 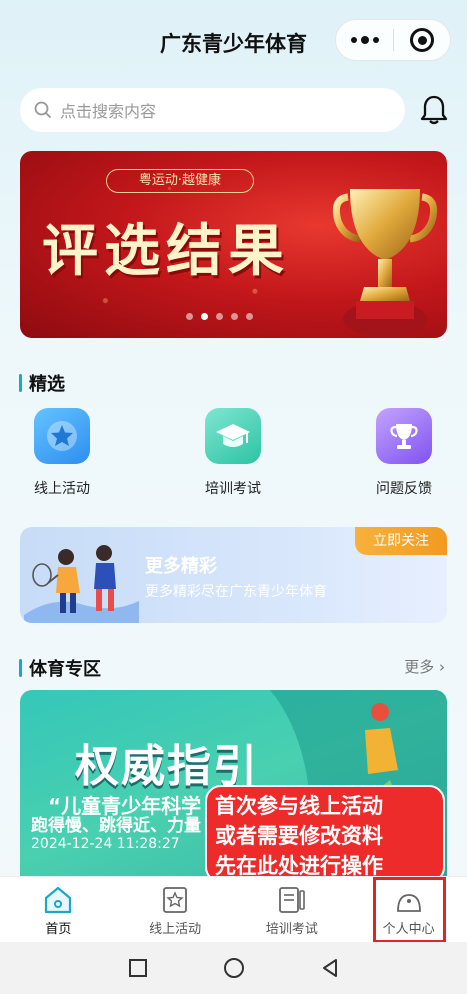 I want to click on mini-program-capsule, so click(x=393, y=40).